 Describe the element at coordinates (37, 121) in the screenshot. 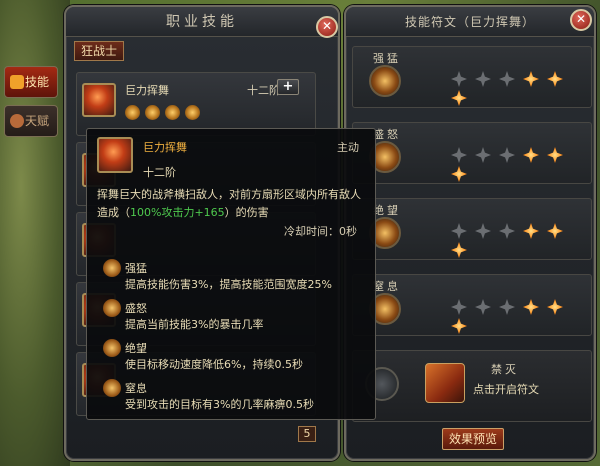

I see `tab-talent-label: 天赋` at that location.